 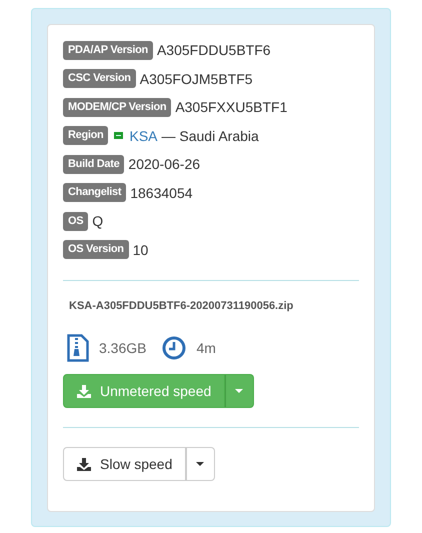 I want to click on zip-file-icon, so click(x=78, y=348).